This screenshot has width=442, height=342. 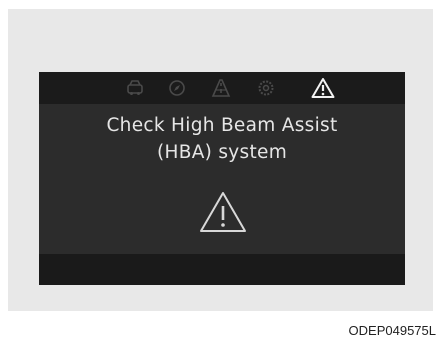 What do you see at coordinates (222, 152) in the screenshot?
I see `message-line-2: (HBA) system` at bounding box center [222, 152].